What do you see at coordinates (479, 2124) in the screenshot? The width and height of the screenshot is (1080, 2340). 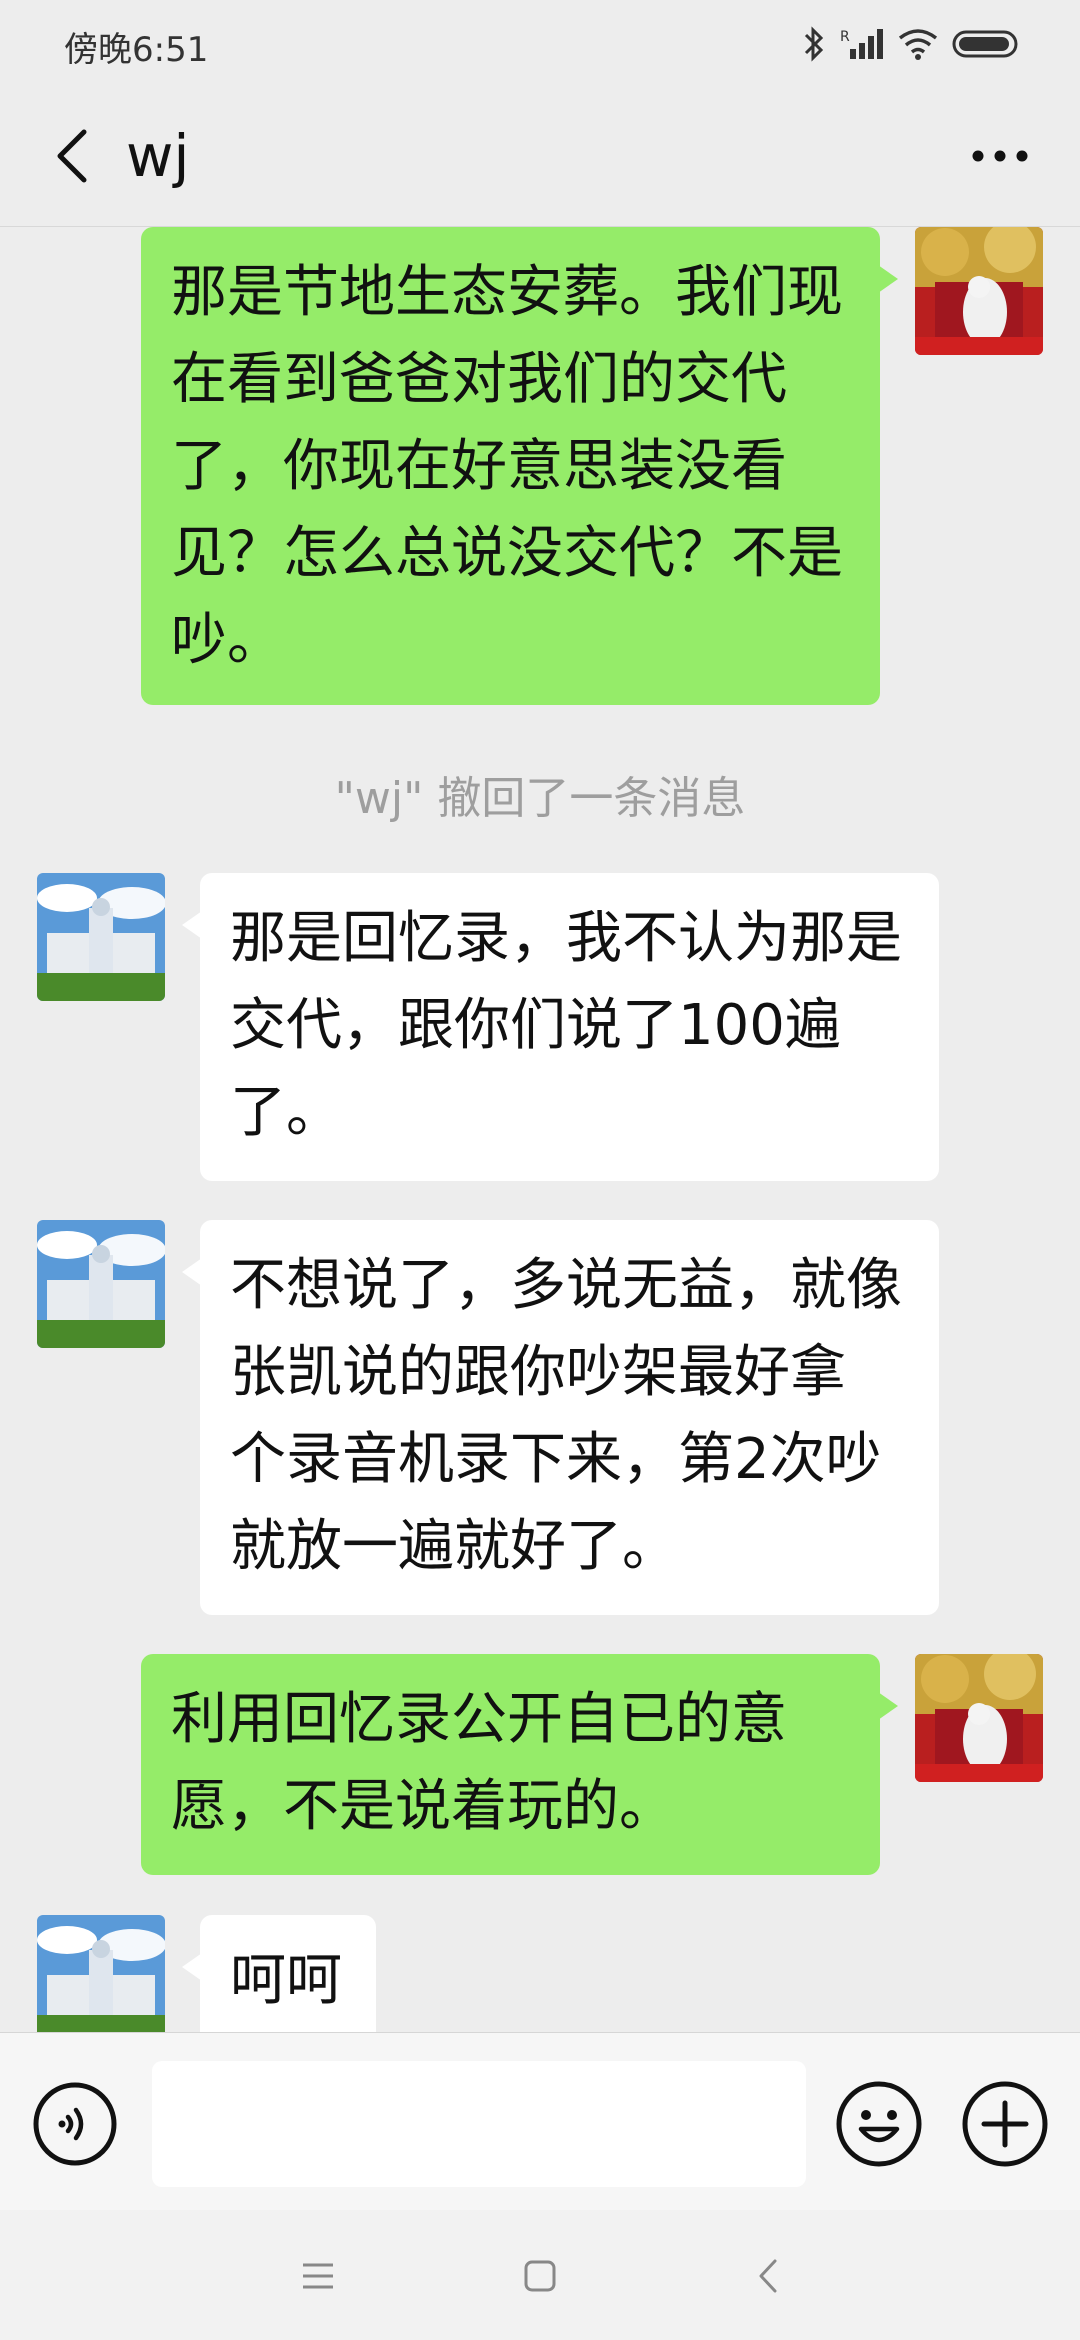 I see `message-input` at bounding box center [479, 2124].